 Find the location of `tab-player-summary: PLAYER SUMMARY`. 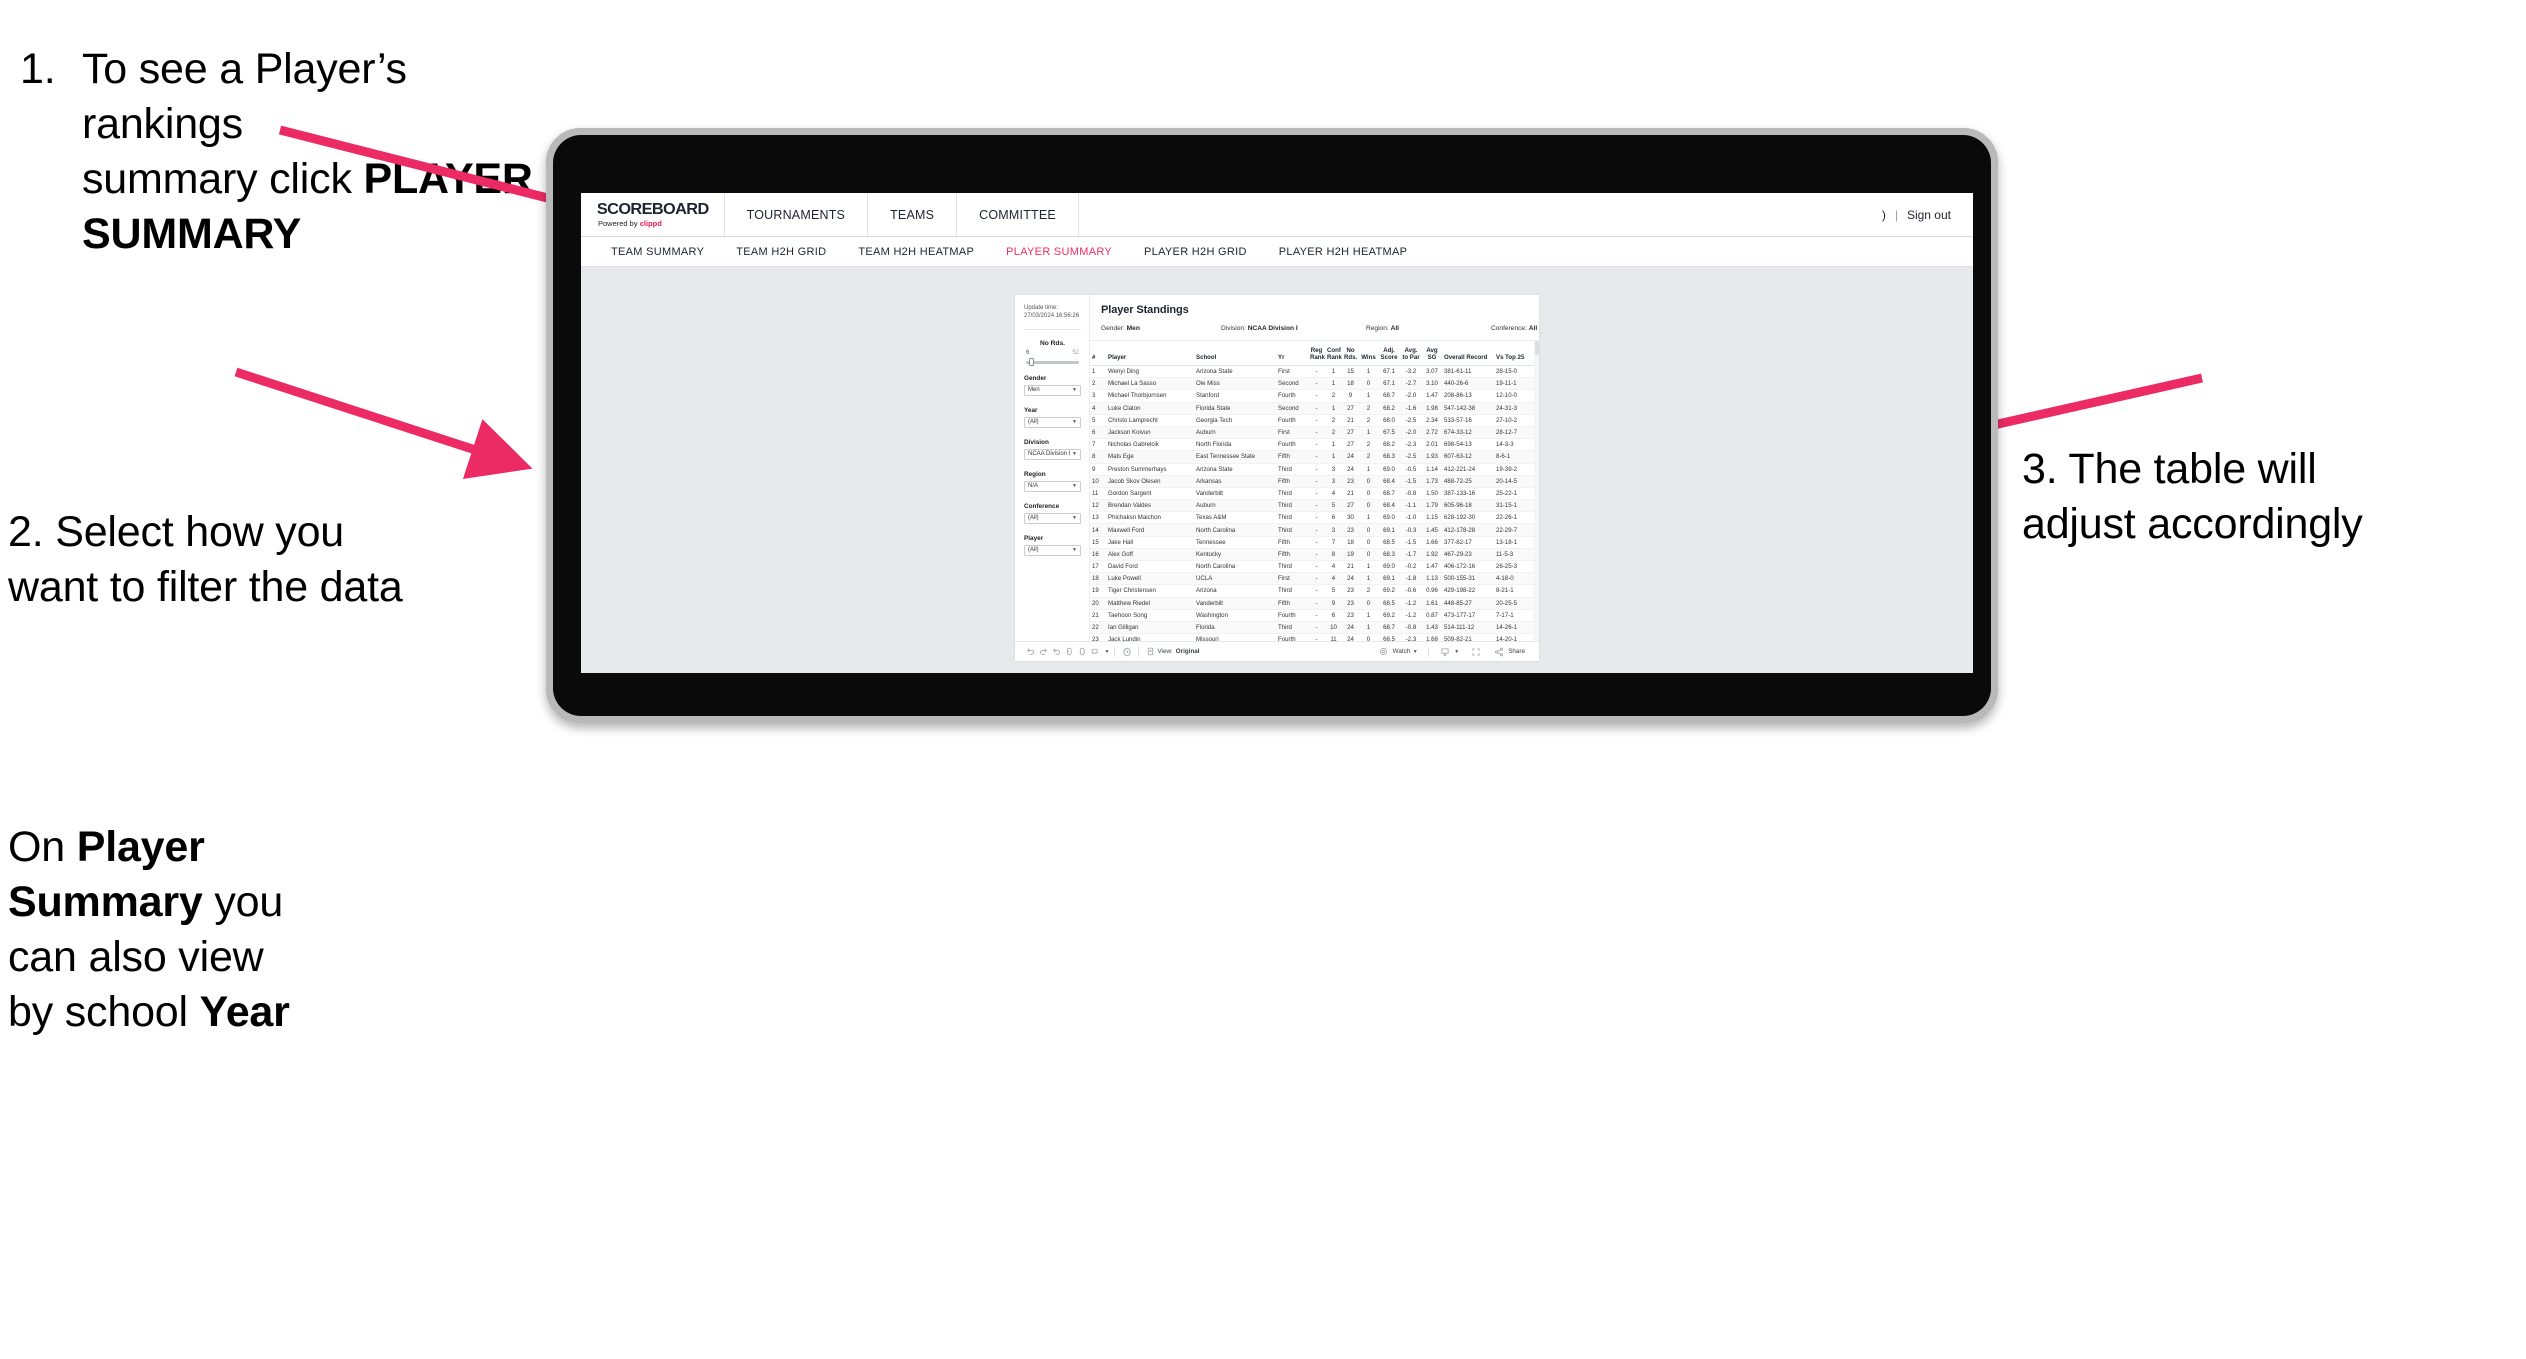

tab-player-summary: PLAYER SUMMARY is located at coordinates (1059, 252).